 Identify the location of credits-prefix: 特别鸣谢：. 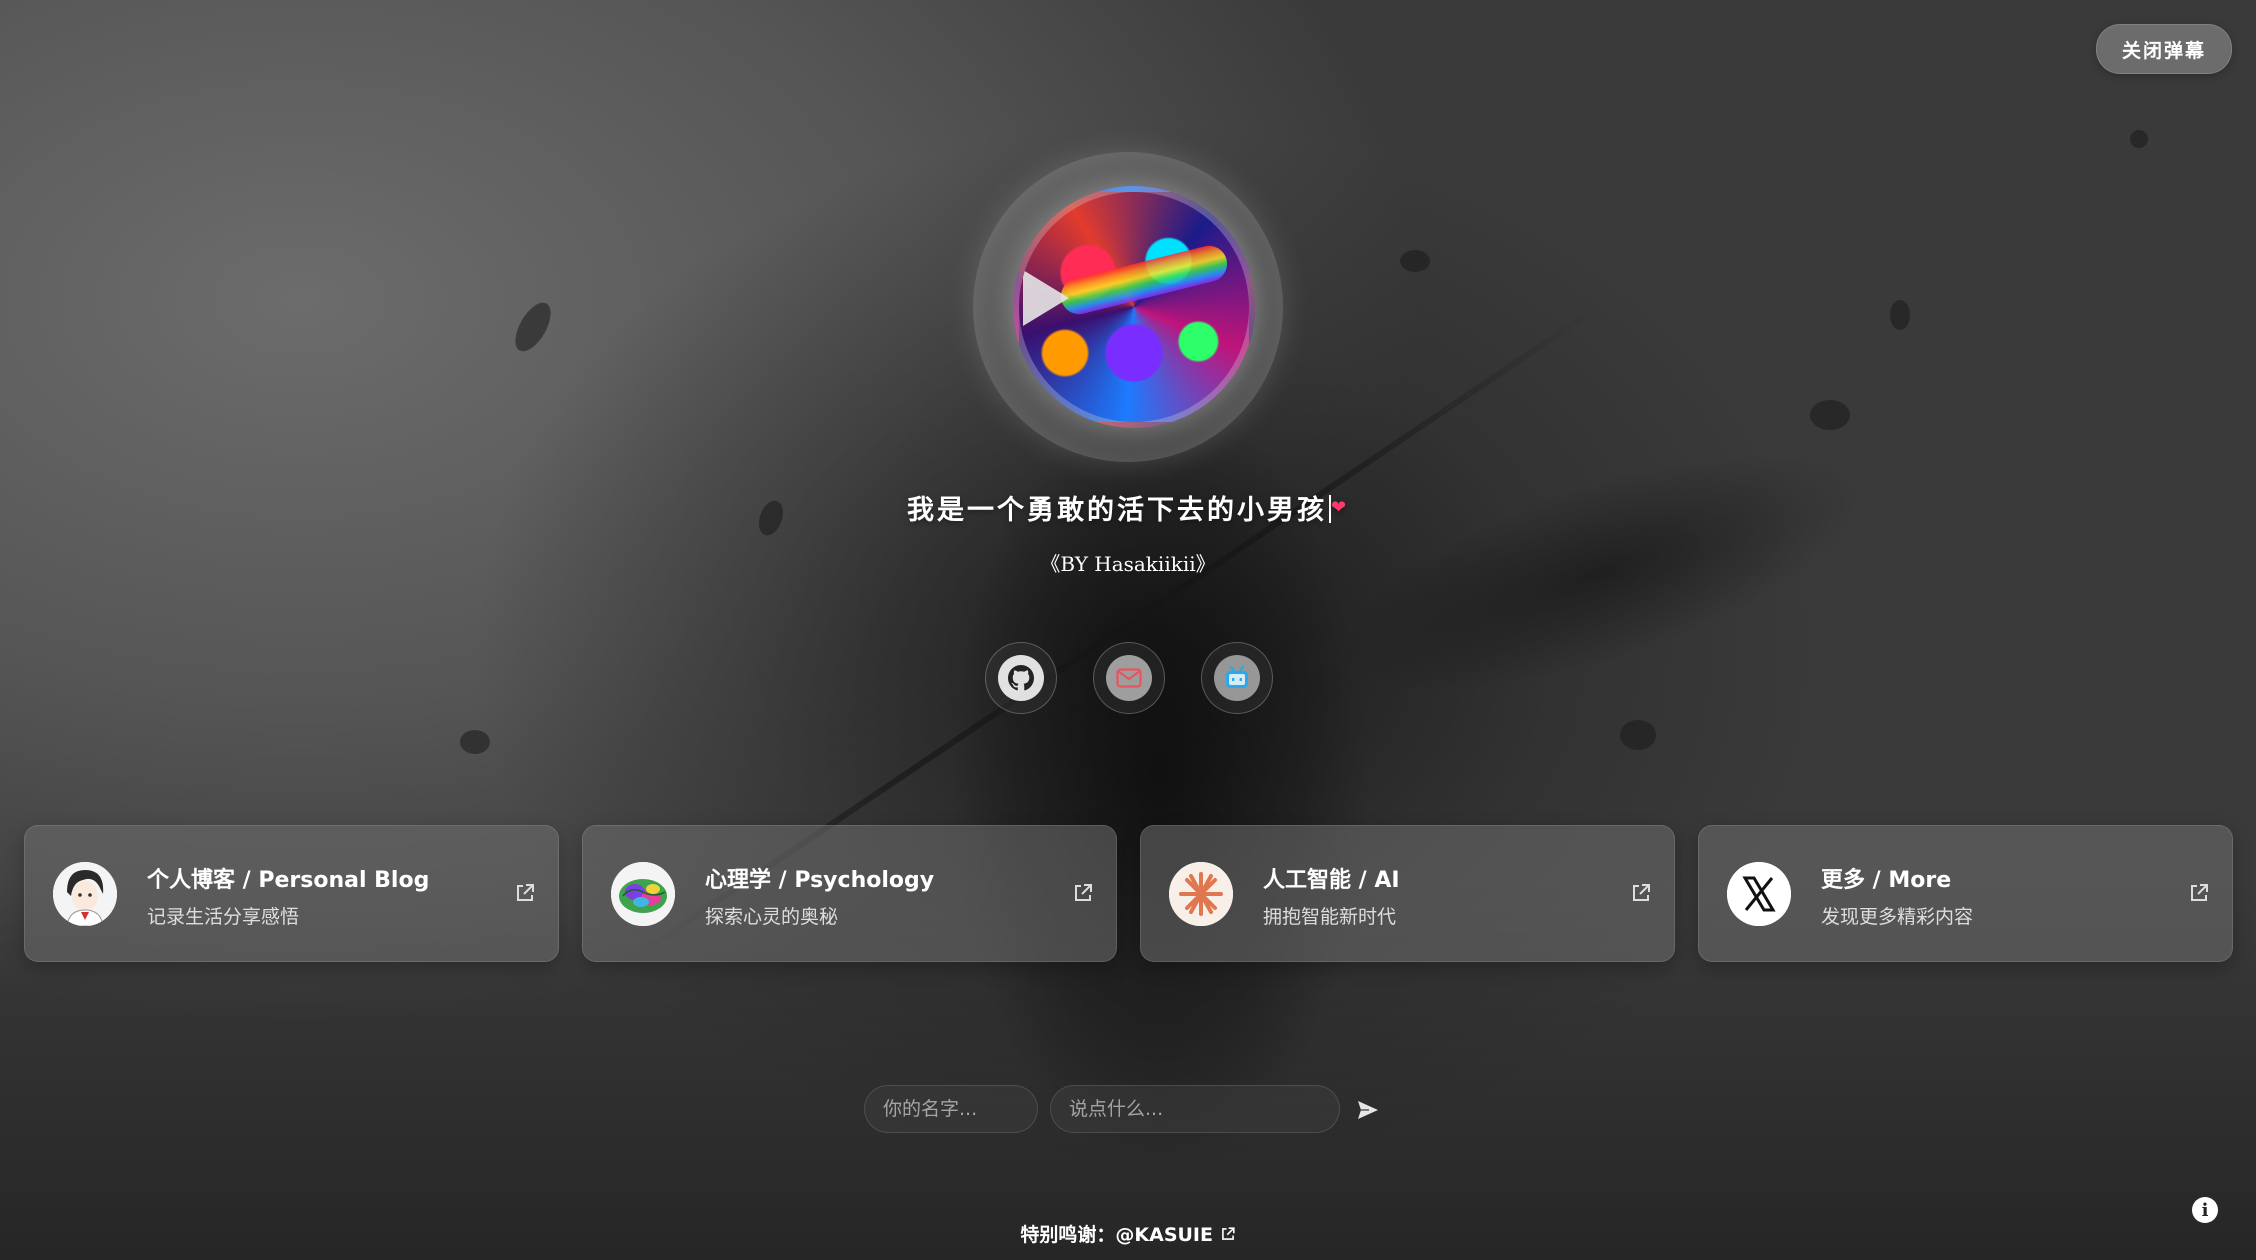
(1068, 1235).